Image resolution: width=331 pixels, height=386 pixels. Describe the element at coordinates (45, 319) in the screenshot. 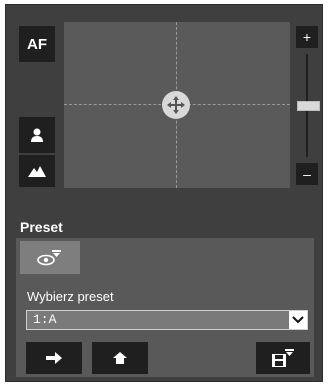

I see `preset-selected-value: 1:A` at that location.